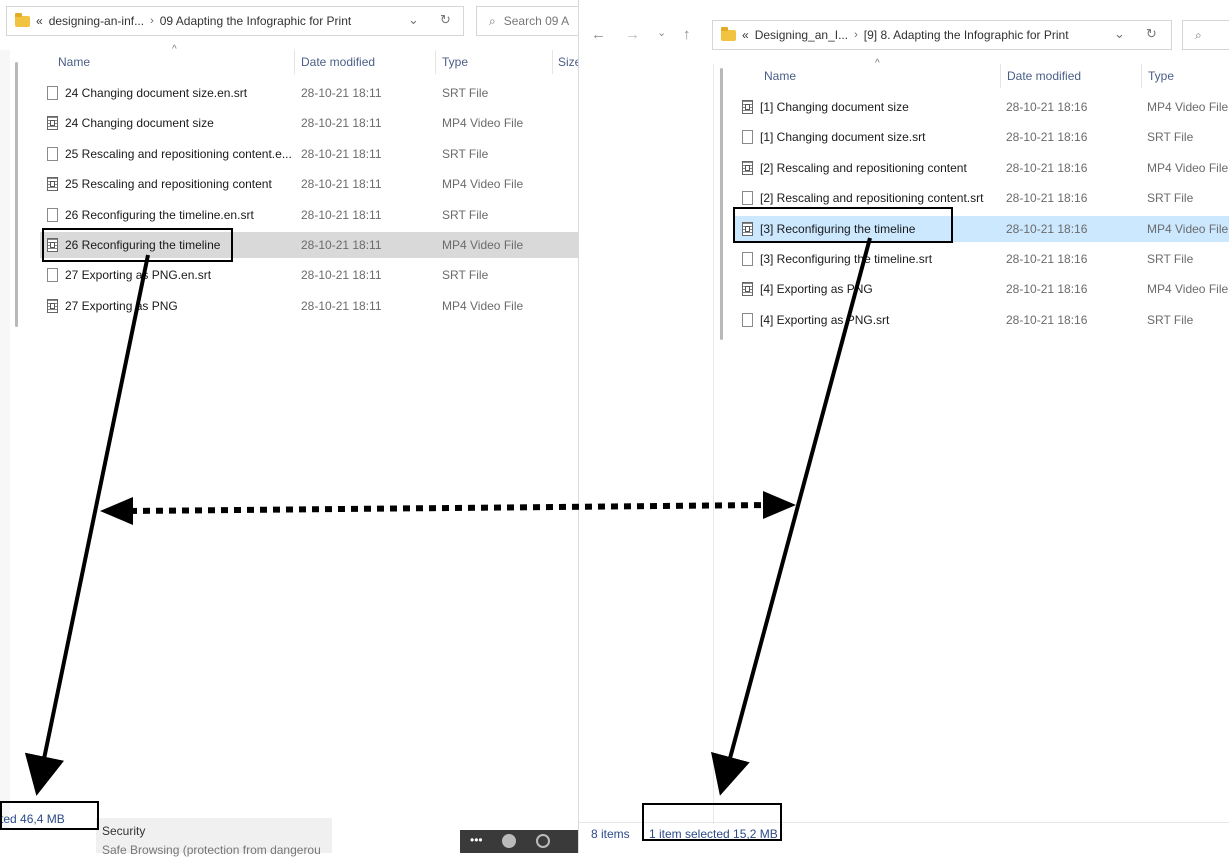 The height and width of the screenshot is (857, 1229). I want to click on arrow-right-file-to-status, so click(791, 516).